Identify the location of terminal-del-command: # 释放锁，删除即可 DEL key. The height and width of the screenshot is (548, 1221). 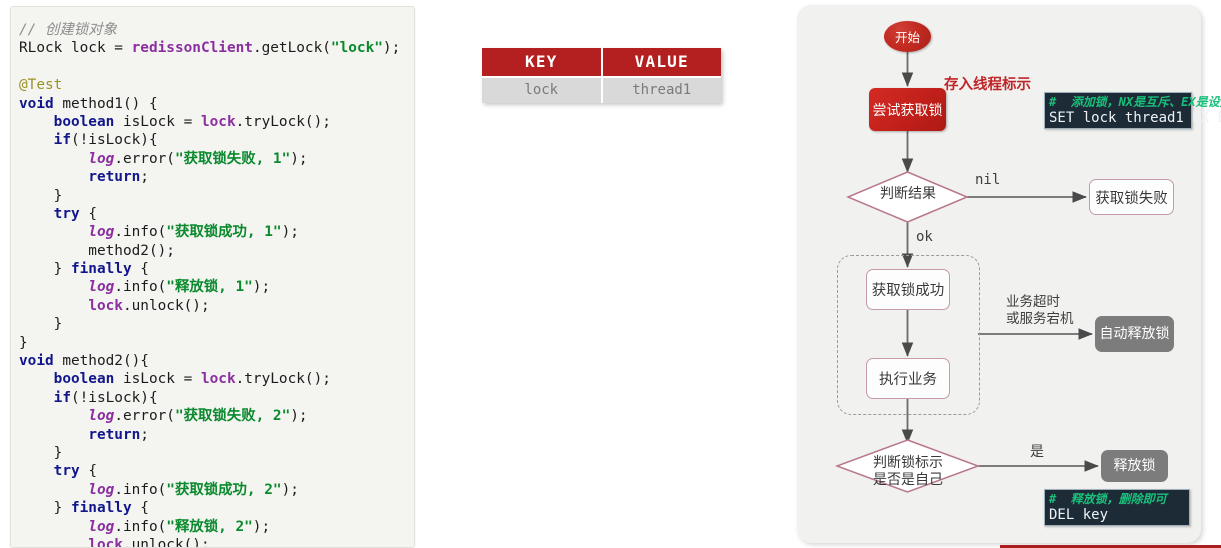
(1117, 507).